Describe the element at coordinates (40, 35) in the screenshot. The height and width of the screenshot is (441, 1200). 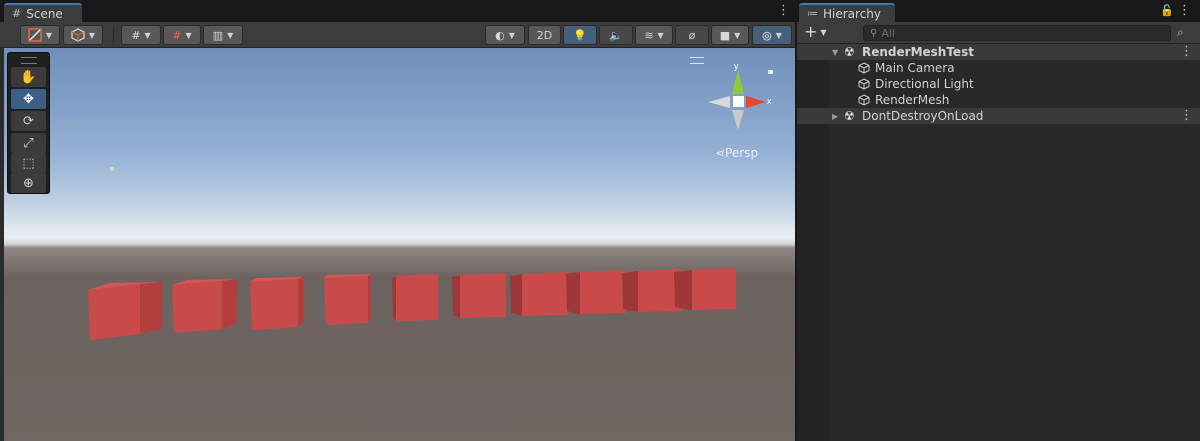
I see `draw-mode-dropdown: ▼` at that location.